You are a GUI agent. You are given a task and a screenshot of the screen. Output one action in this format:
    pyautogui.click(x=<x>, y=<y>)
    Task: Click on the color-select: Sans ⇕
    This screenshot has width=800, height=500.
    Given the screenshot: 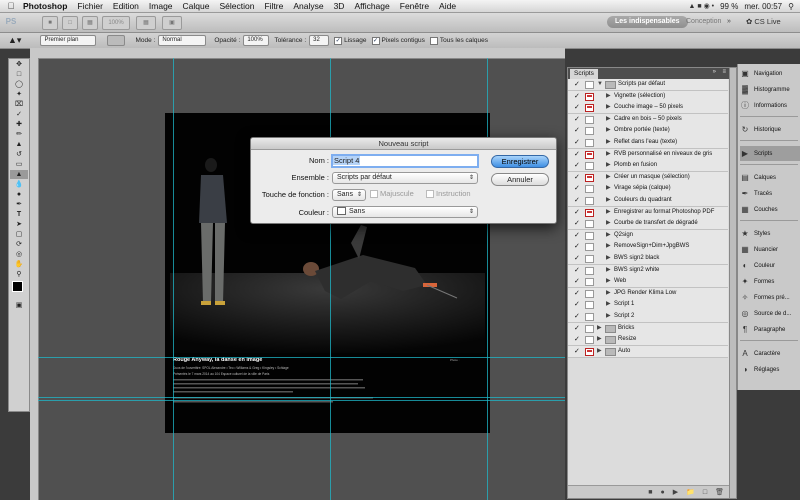 What is the action you would take?
    pyautogui.click(x=405, y=212)
    